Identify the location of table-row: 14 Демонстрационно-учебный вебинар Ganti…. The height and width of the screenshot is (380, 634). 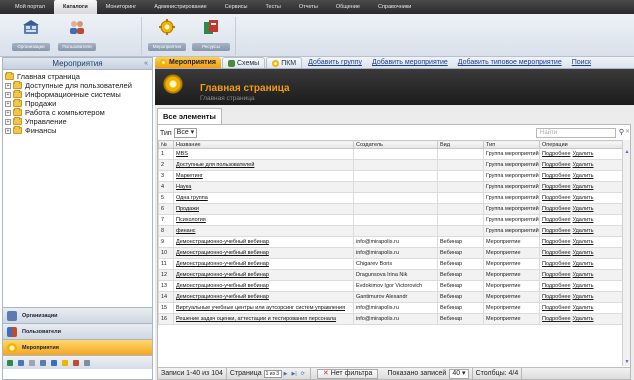
(390, 297).